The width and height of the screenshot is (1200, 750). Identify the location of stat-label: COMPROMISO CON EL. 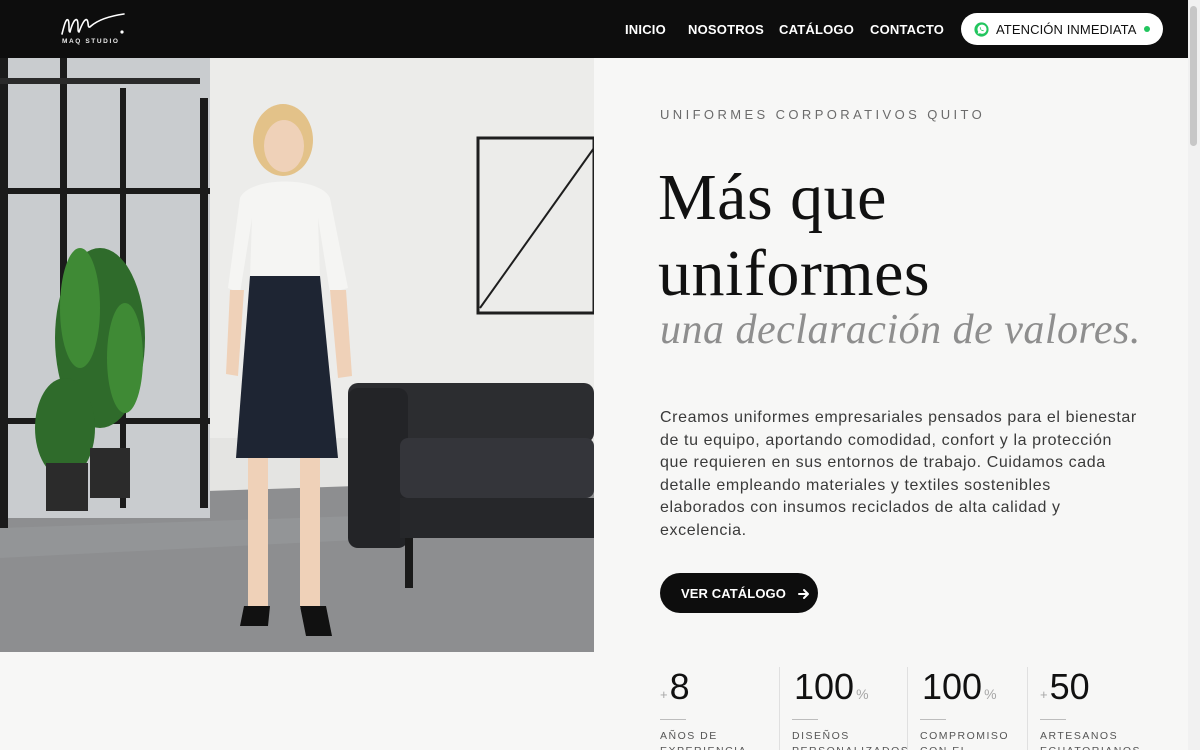
(965, 740).